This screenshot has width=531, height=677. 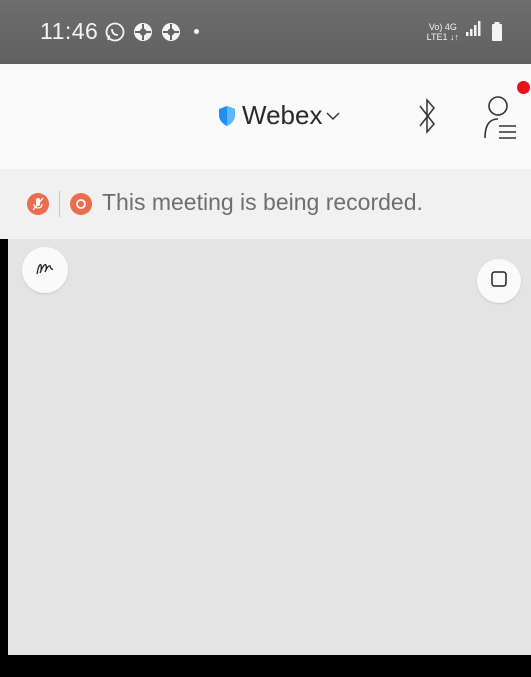 I want to click on recording-banner: This meeting is being recorded., so click(x=265, y=204).